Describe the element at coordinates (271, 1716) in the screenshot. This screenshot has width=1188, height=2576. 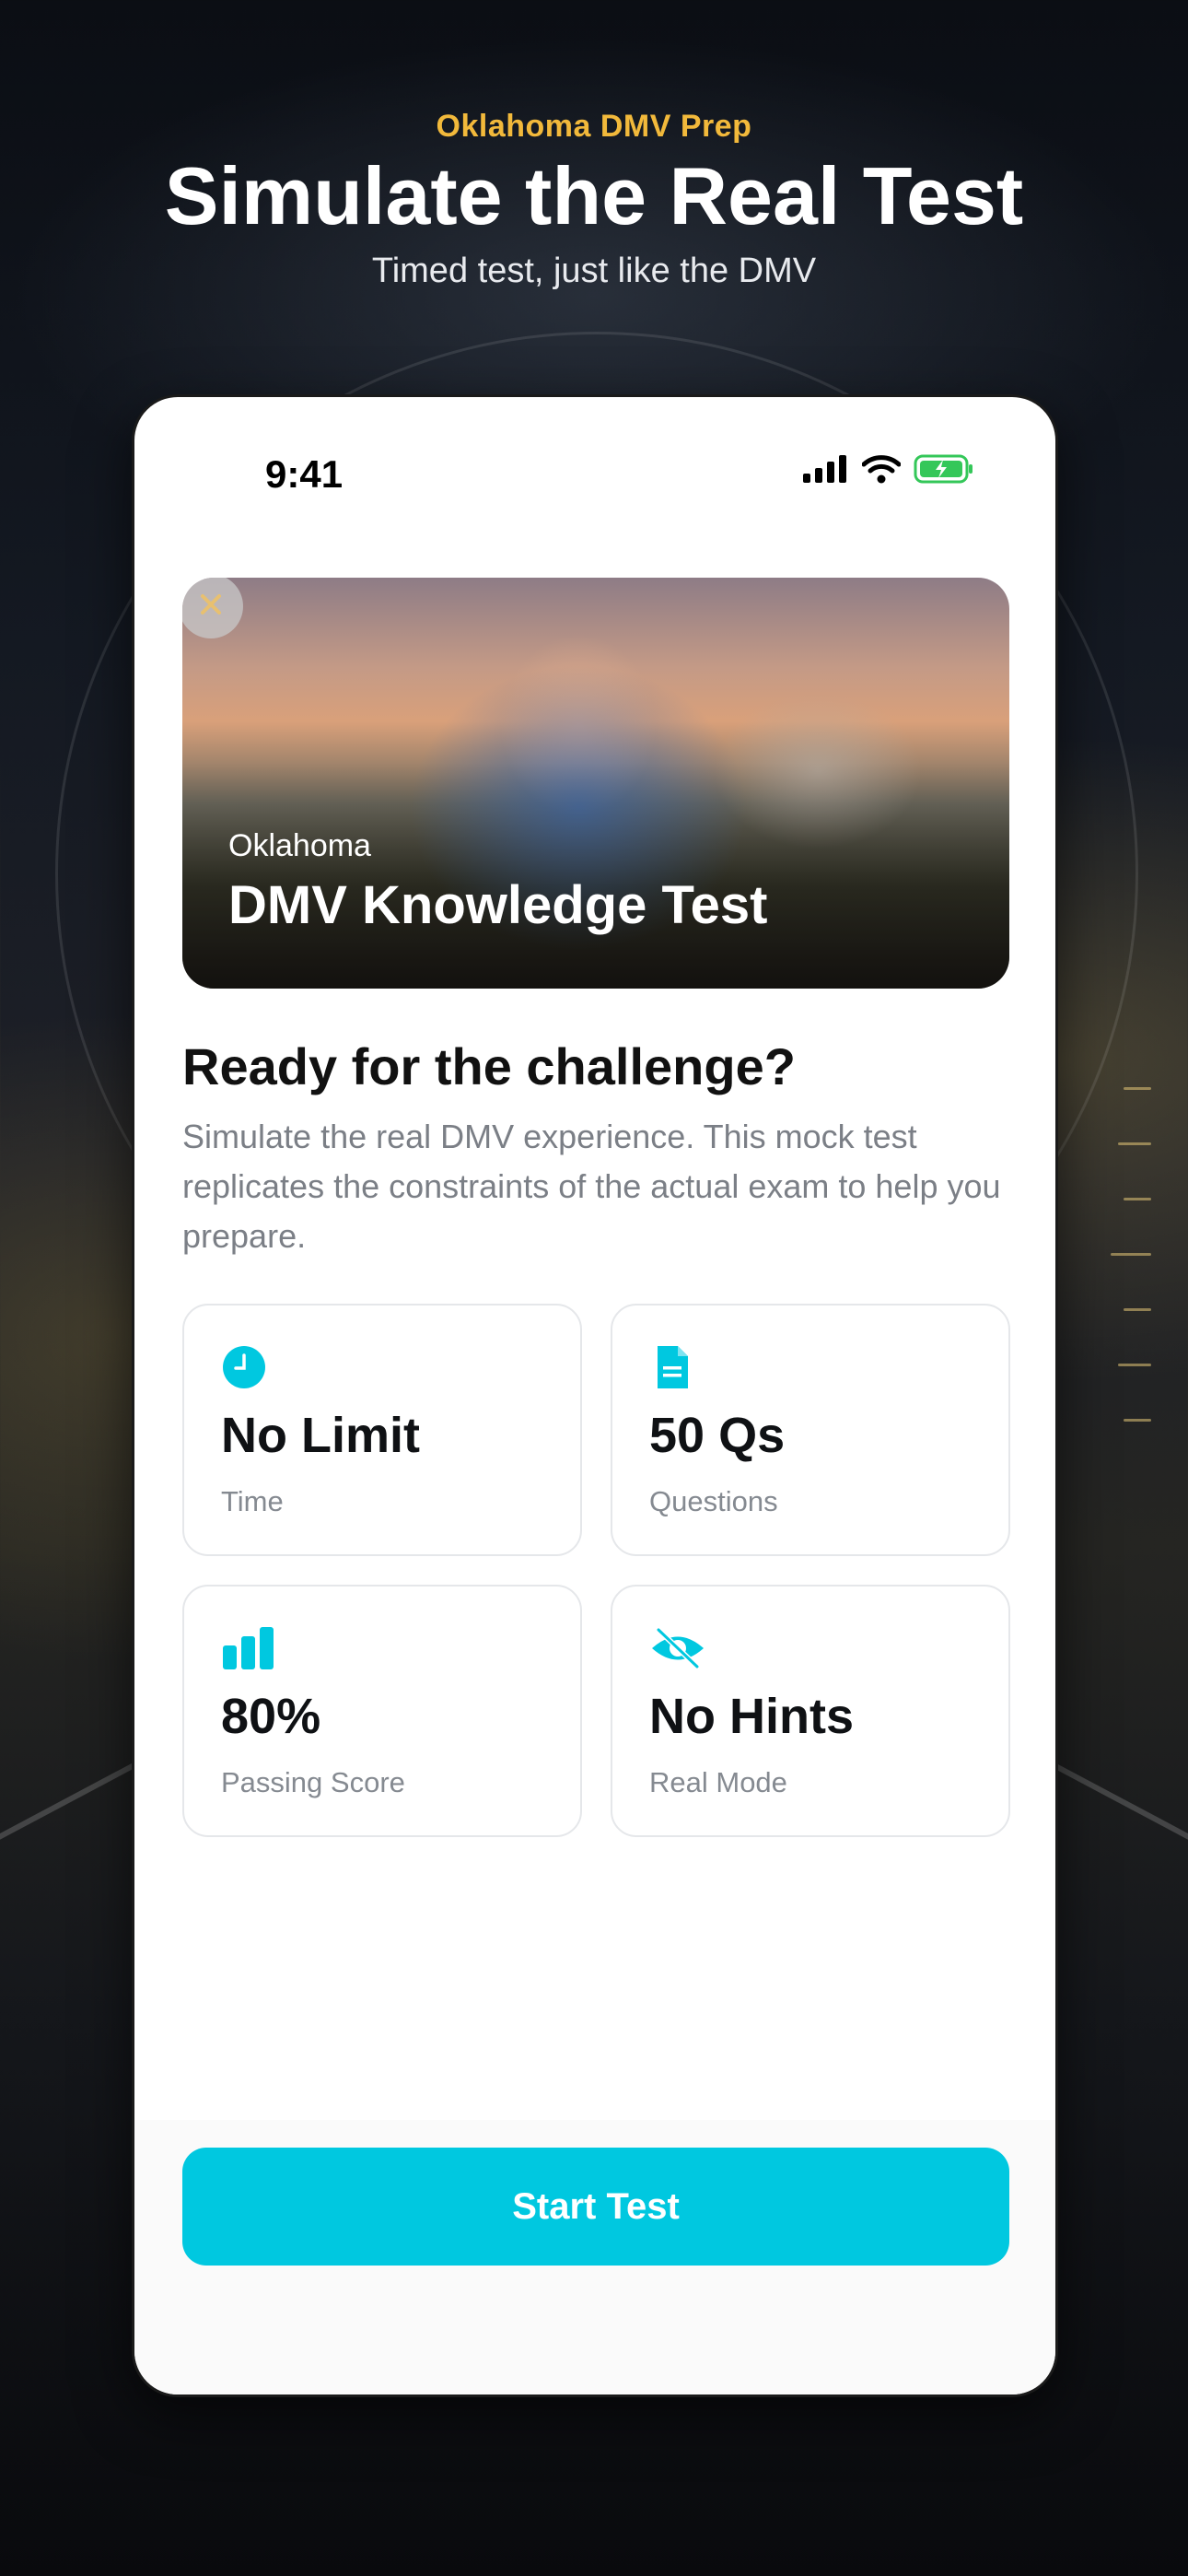
I see `stat-value: 80%` at that location.